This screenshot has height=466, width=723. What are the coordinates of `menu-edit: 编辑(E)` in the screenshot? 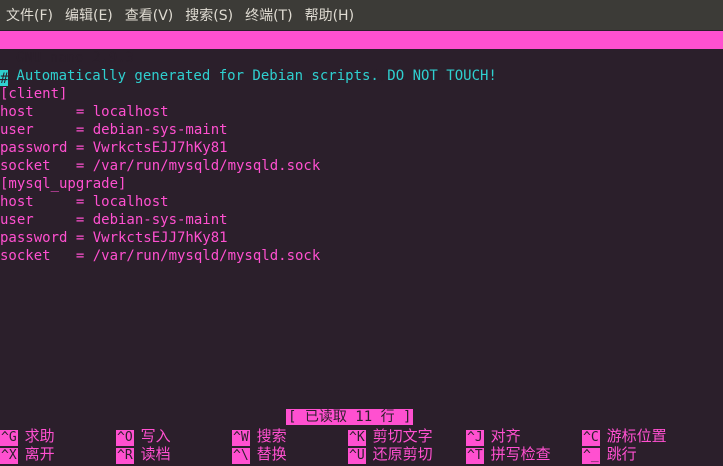 It's located at (86, 15).